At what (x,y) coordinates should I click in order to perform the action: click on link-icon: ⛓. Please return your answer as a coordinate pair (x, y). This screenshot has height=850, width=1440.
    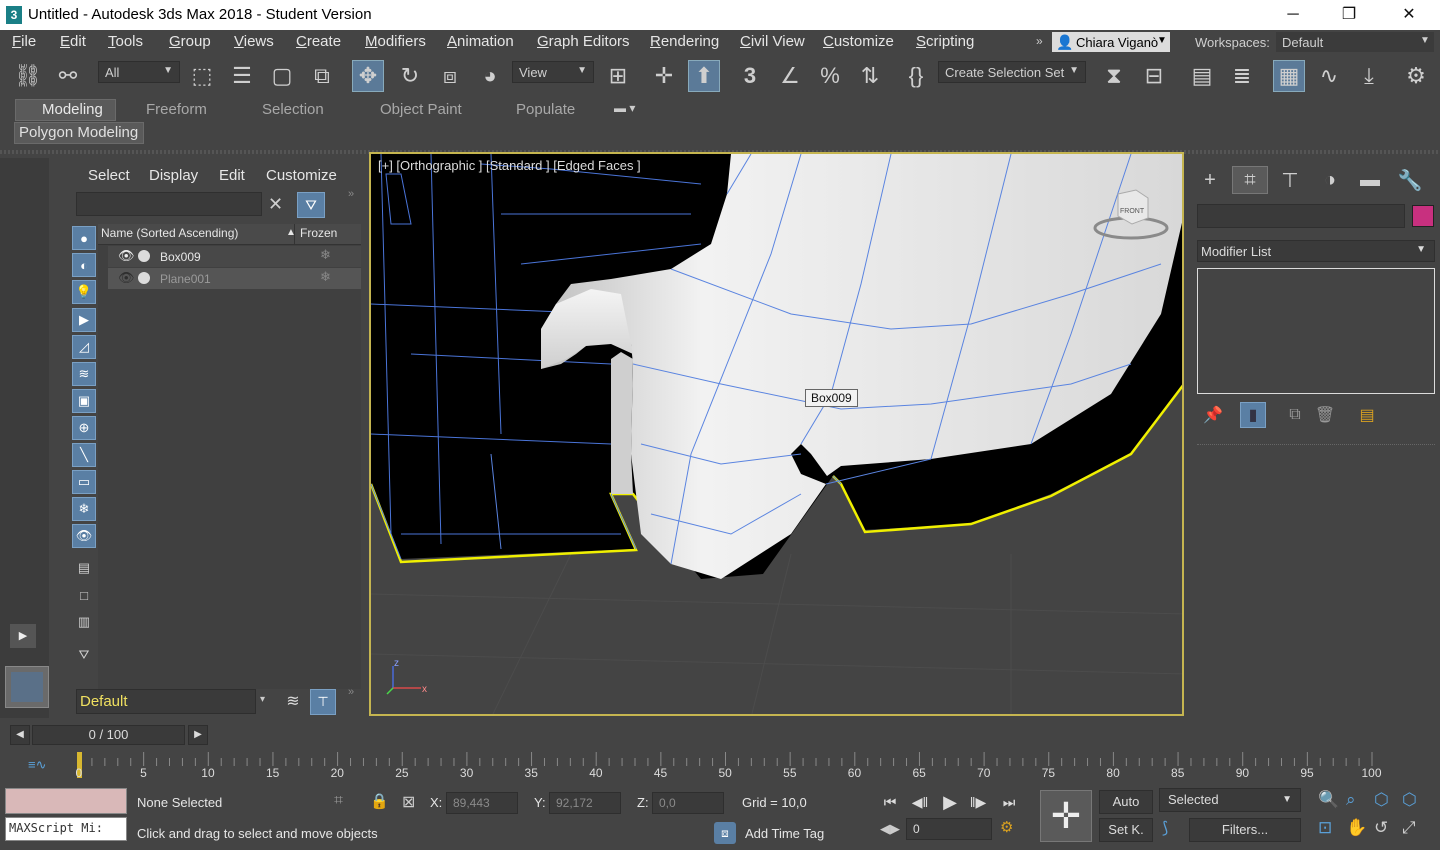
    Looking at the image, I should click on (28, 76).